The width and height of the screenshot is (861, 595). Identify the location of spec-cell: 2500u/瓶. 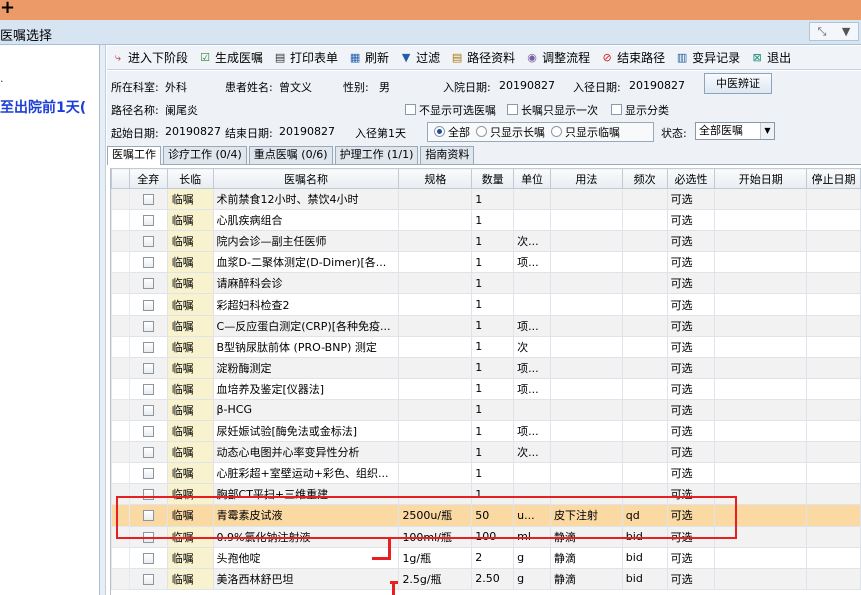
(435, 515).